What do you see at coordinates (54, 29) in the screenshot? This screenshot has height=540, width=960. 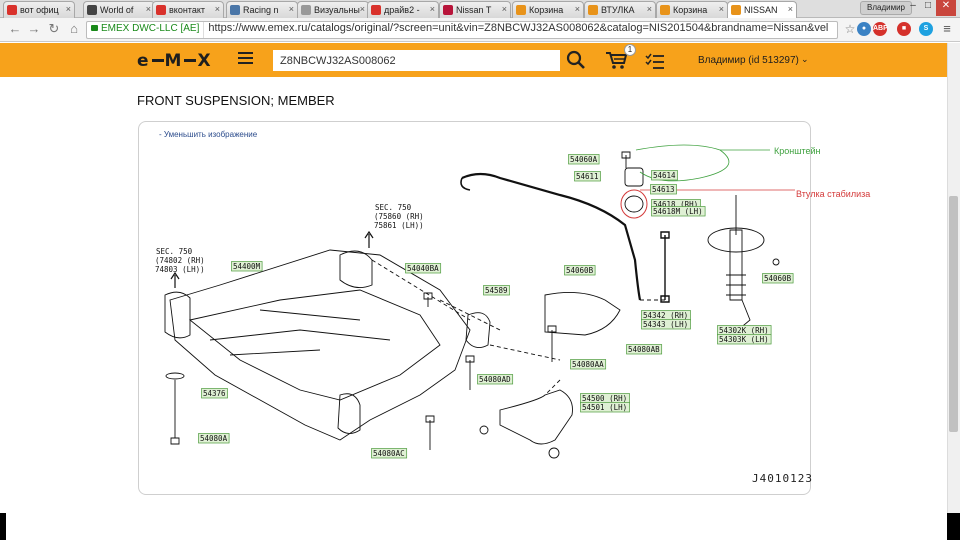 I see `reload-icon: ↻` at bounding box center [54, 29].